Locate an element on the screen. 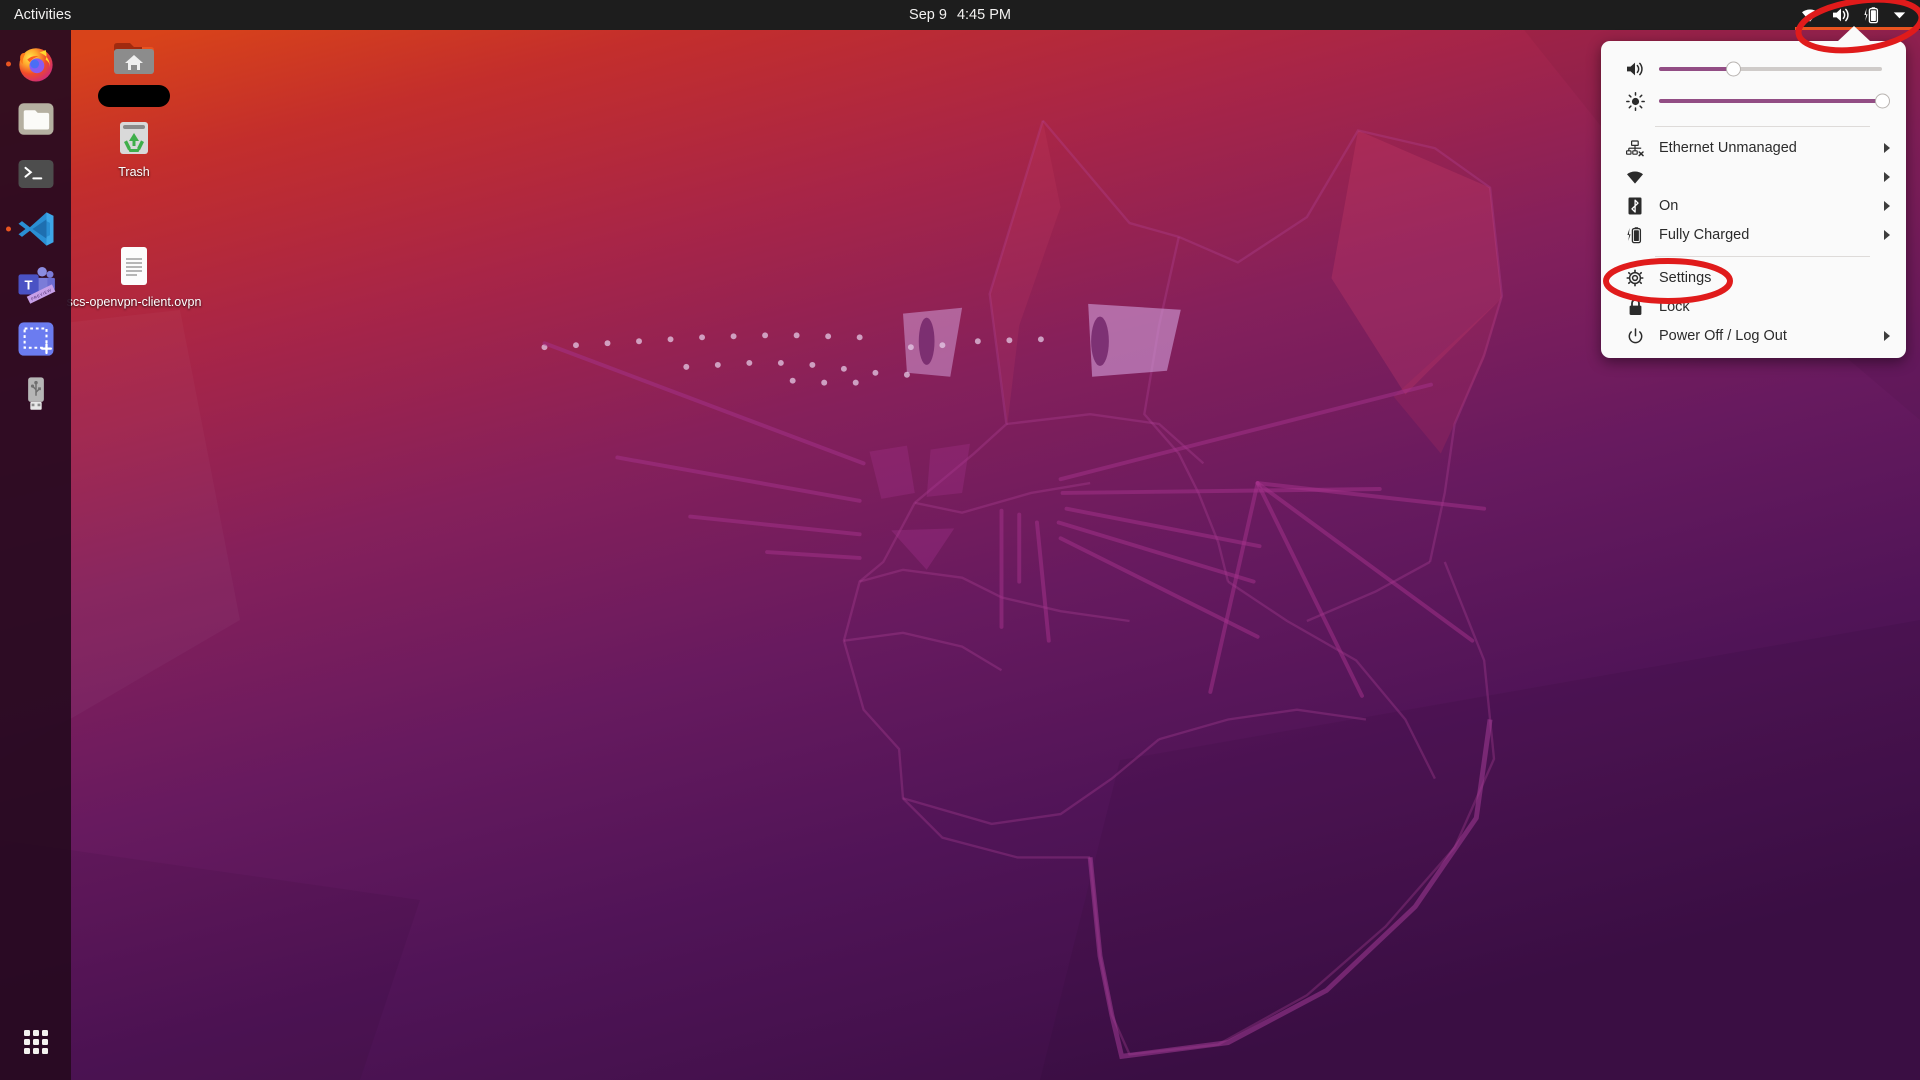  menu-item-bluetooth: On is located at coordinates (1753, 206).